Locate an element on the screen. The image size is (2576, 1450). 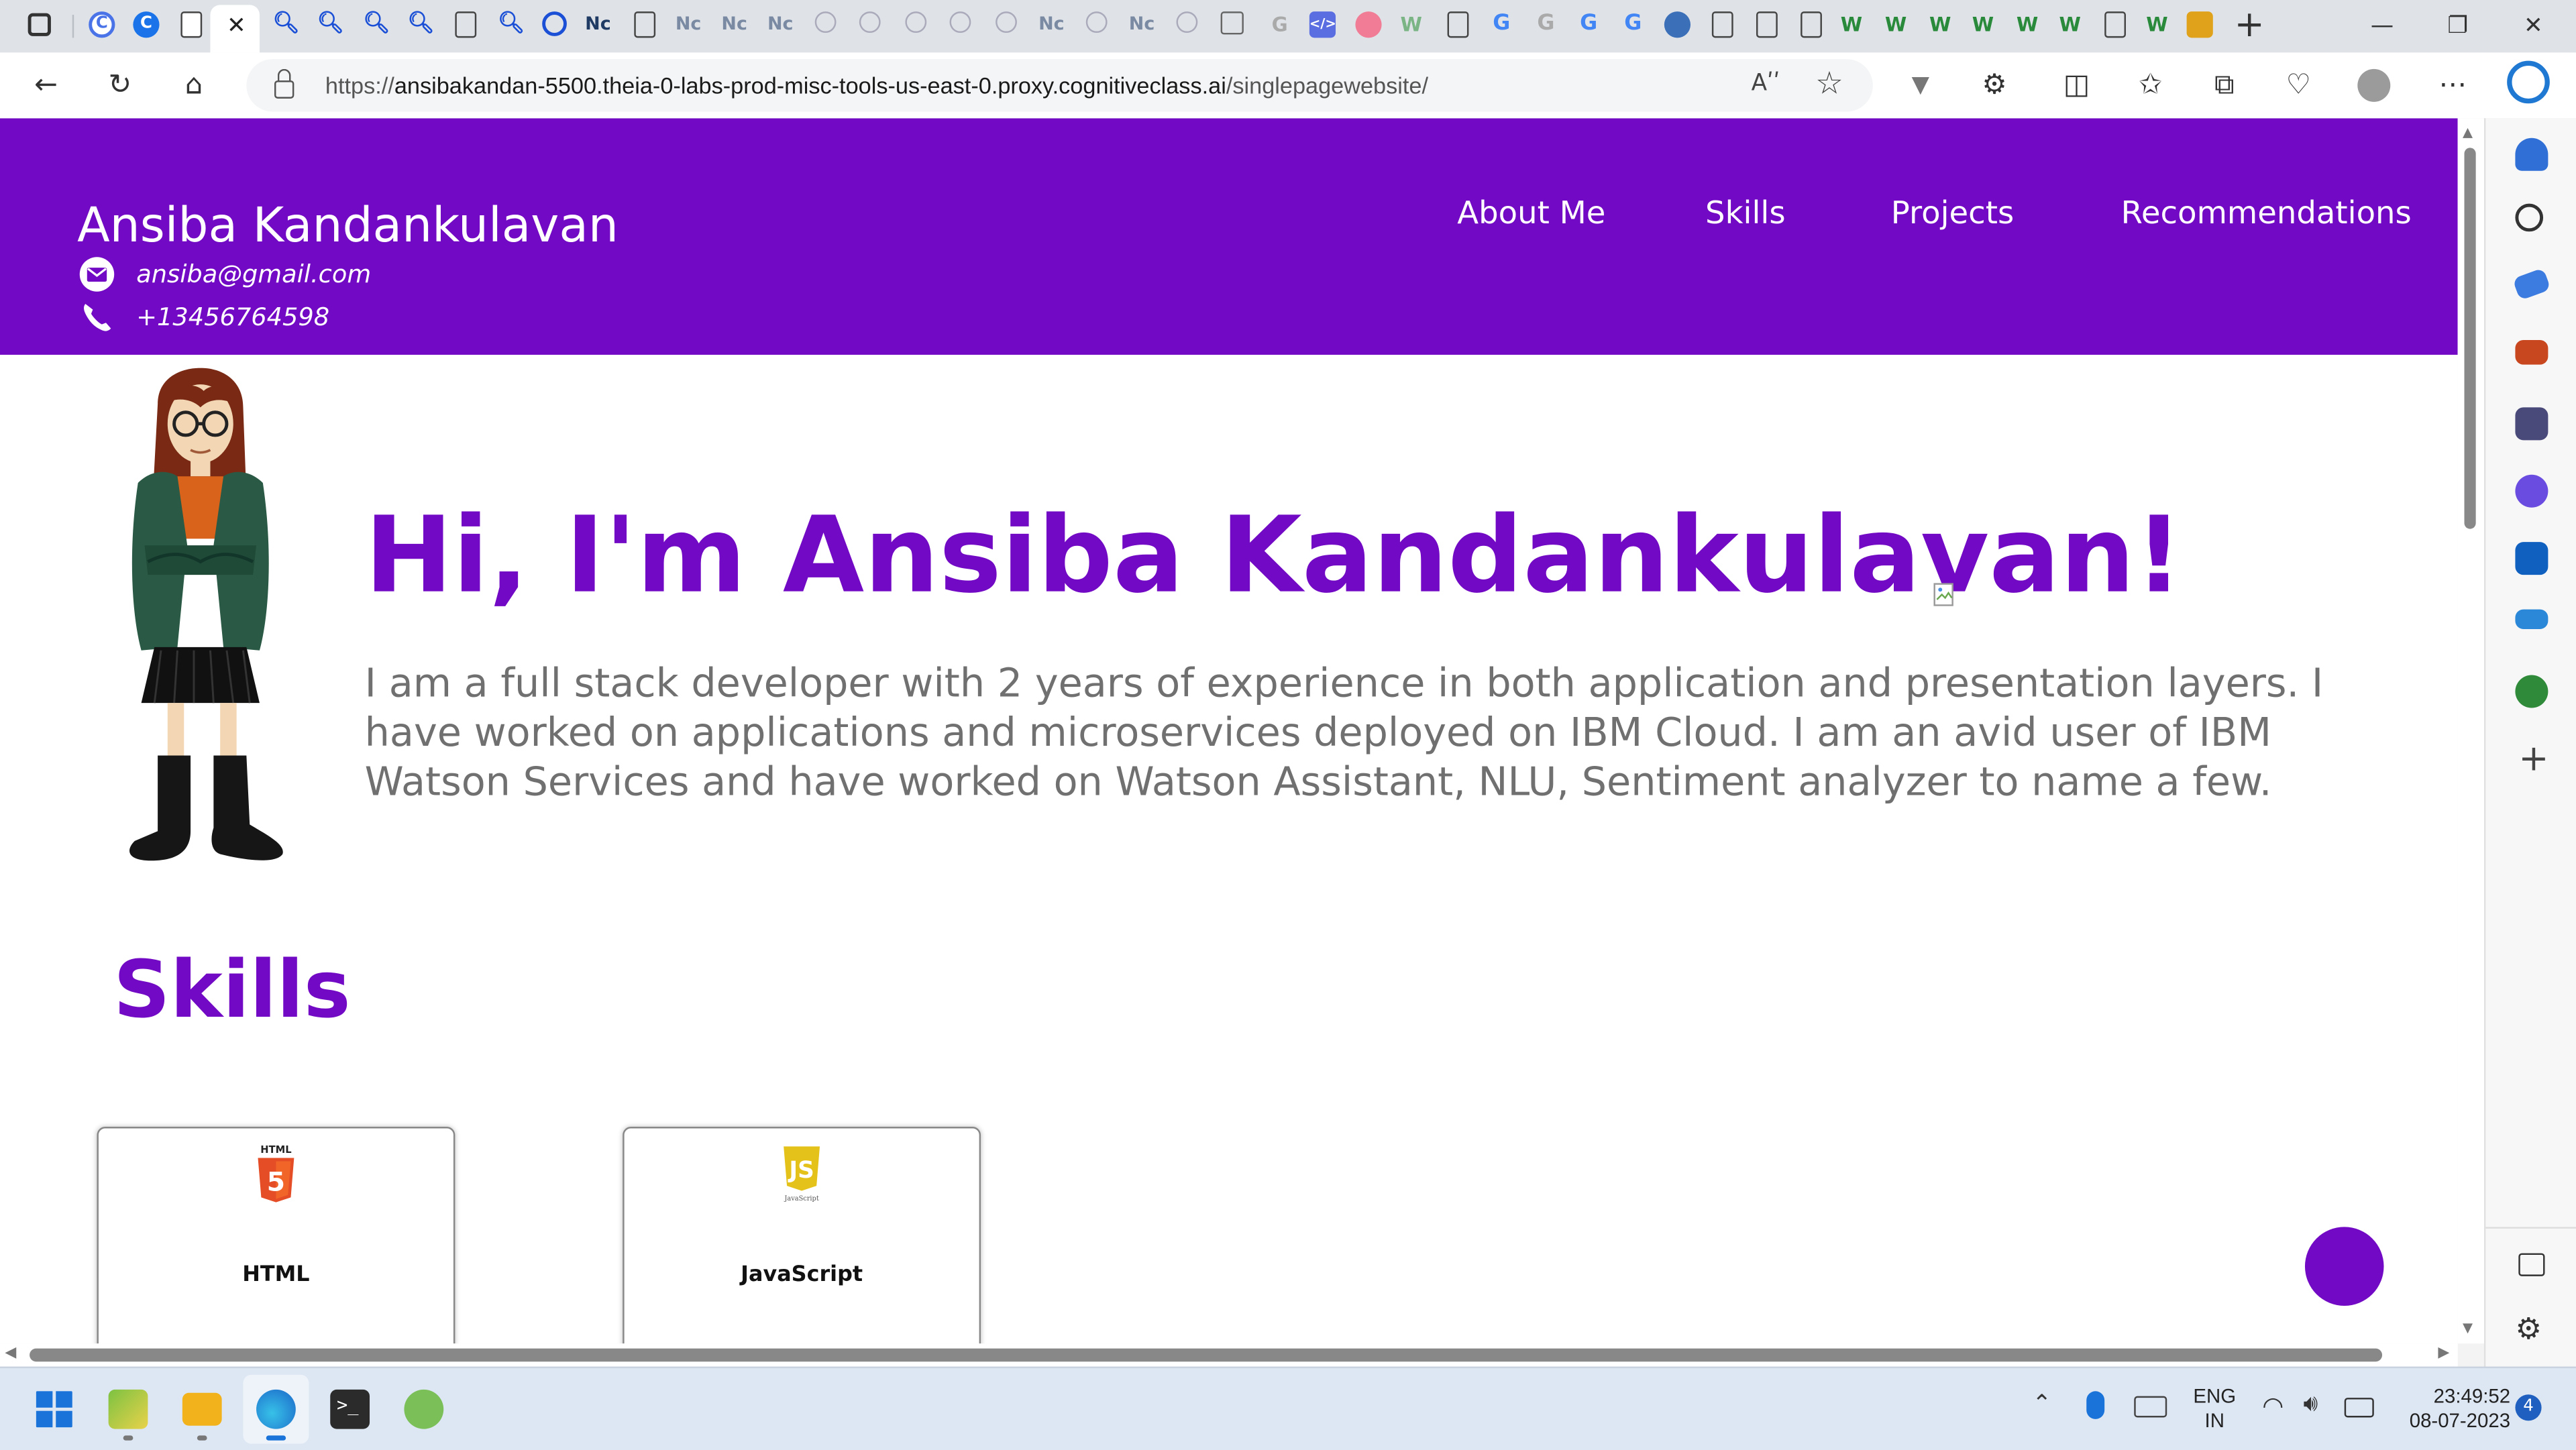
profile-avatar is located at coordinates (2374, 85).